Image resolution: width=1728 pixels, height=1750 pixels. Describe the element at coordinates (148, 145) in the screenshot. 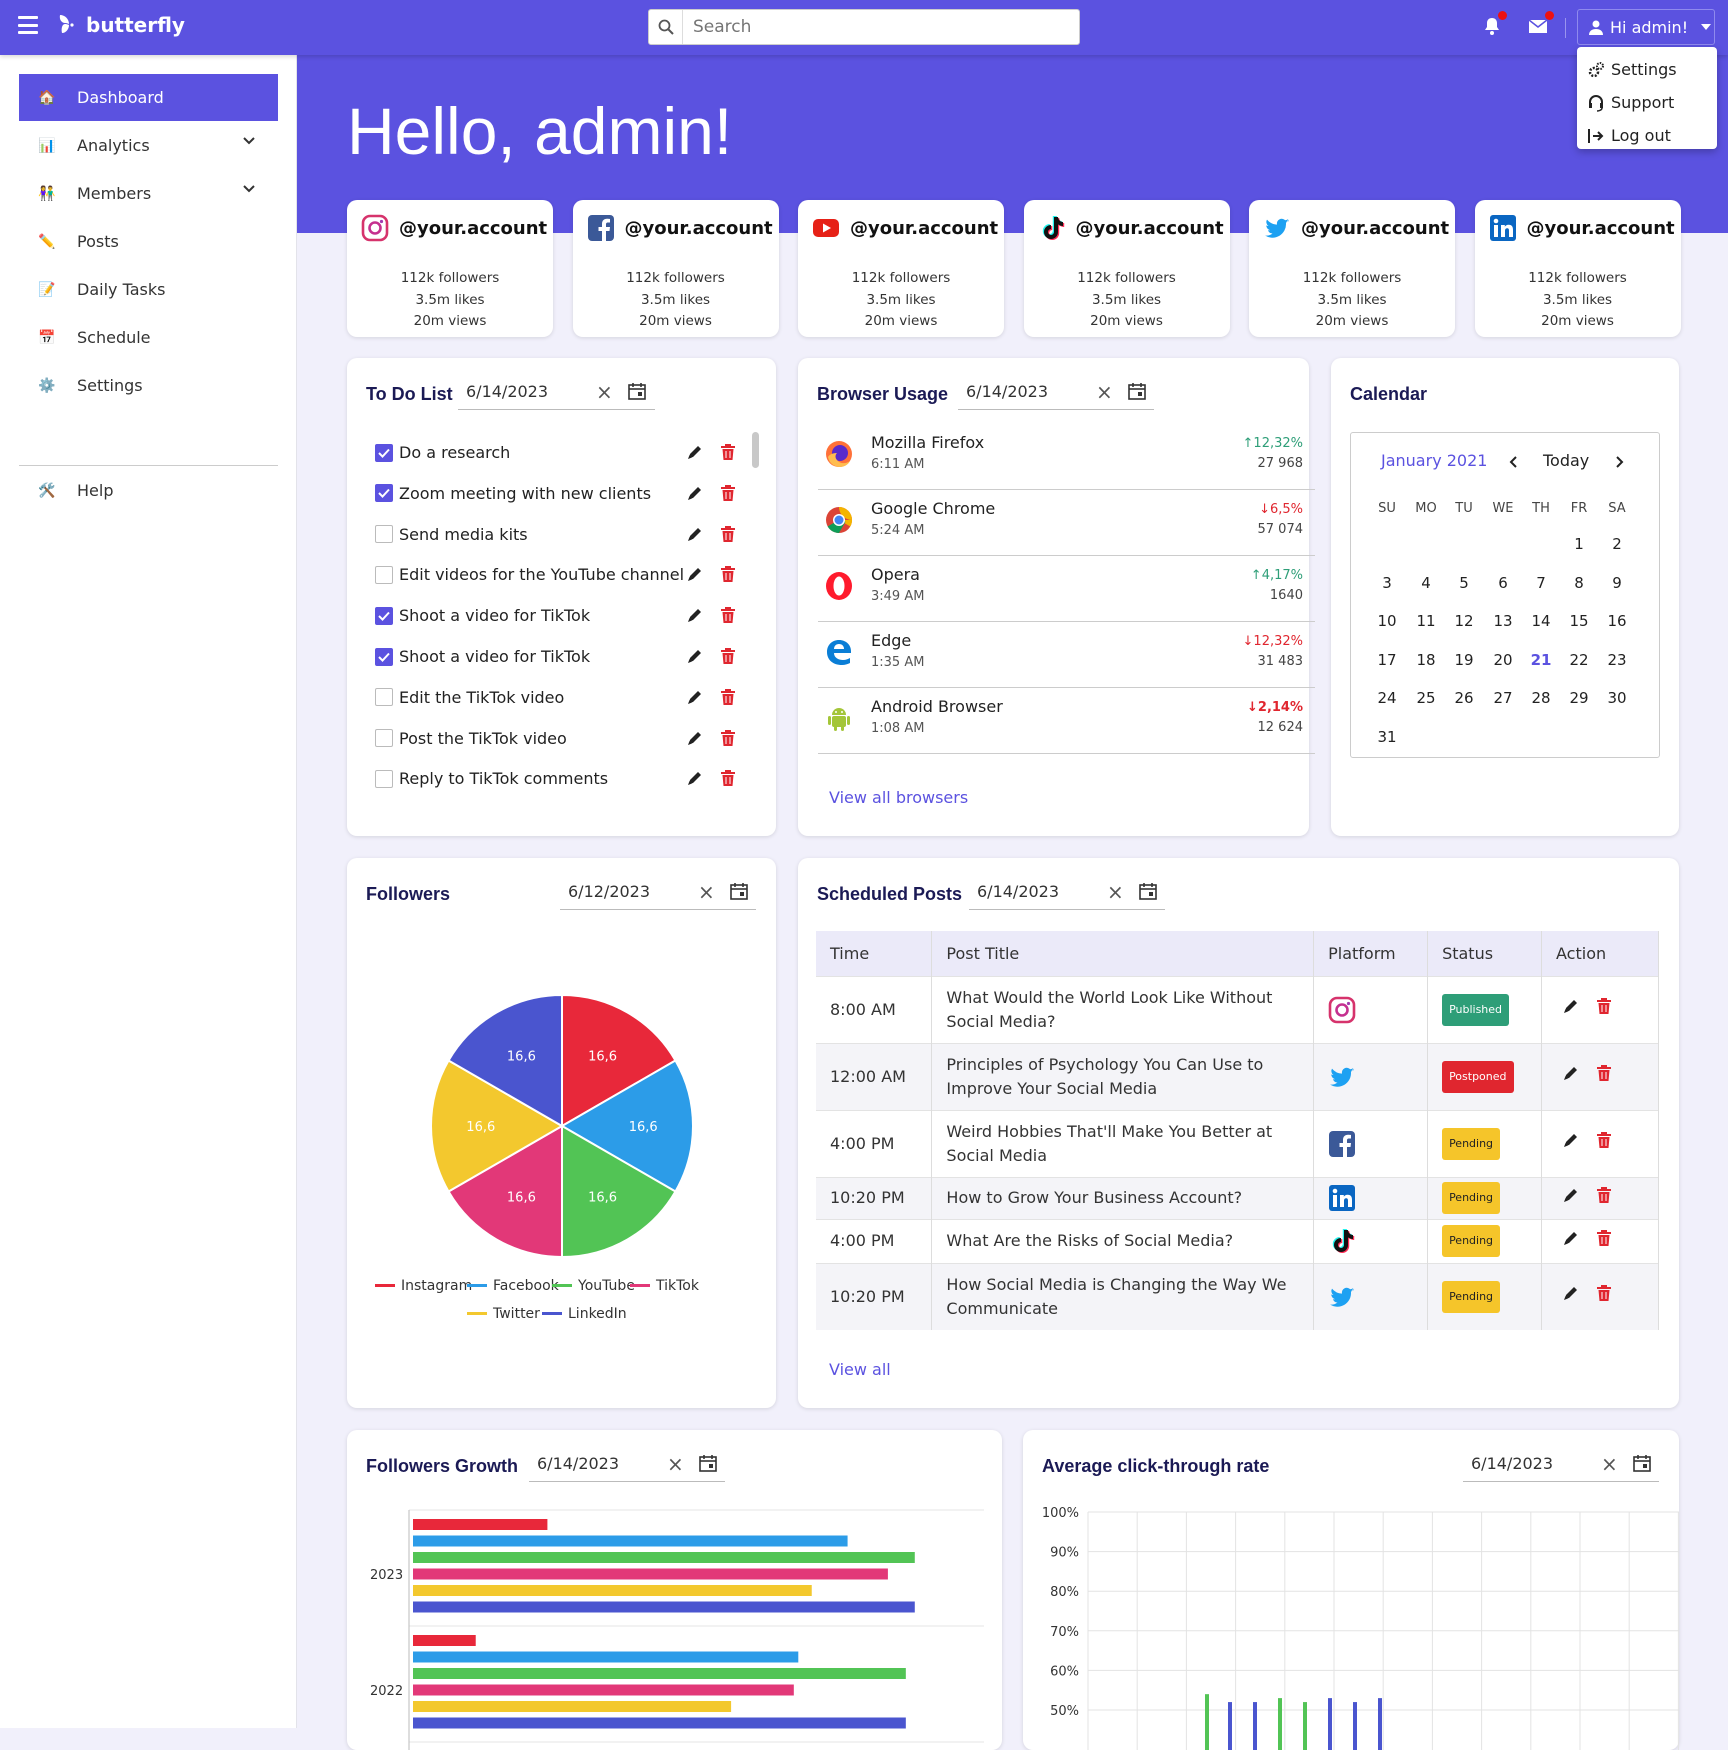

I see `sidebar-item-analytics: 📊 Analytics` at that location.